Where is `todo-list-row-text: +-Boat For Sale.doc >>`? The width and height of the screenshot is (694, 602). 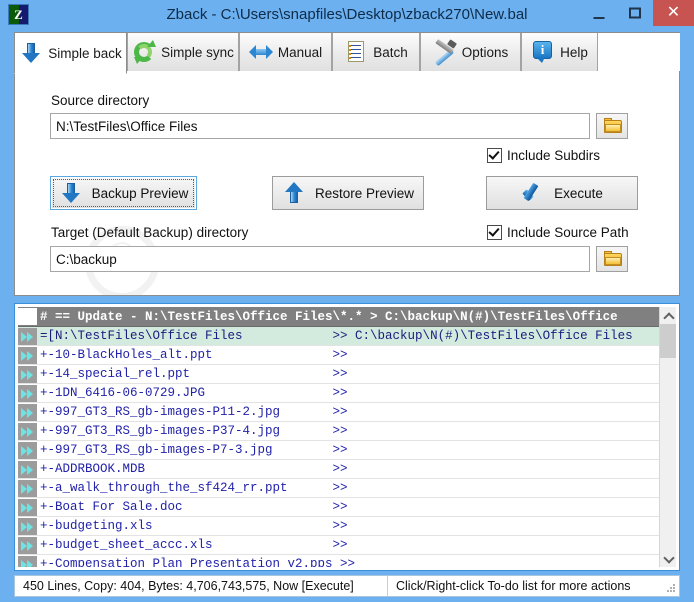 todo-list-row-text: +-Boat For Sale.doc >> is located at coordinates (194, 507).